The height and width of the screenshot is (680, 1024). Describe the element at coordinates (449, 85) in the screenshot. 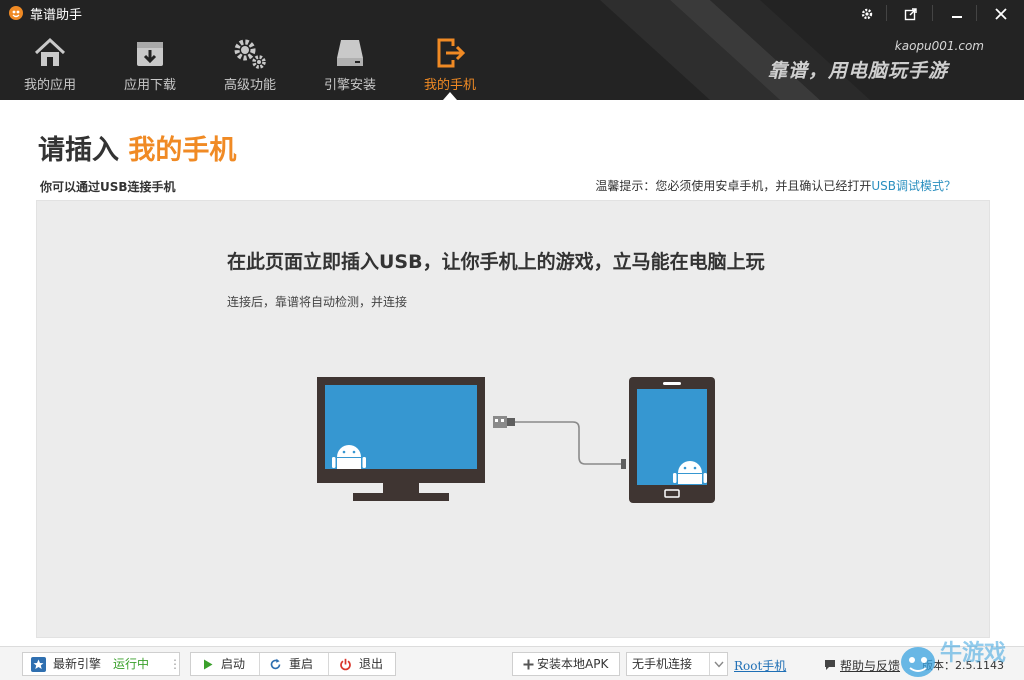

I see `nav-label: 我的手机` at that location.